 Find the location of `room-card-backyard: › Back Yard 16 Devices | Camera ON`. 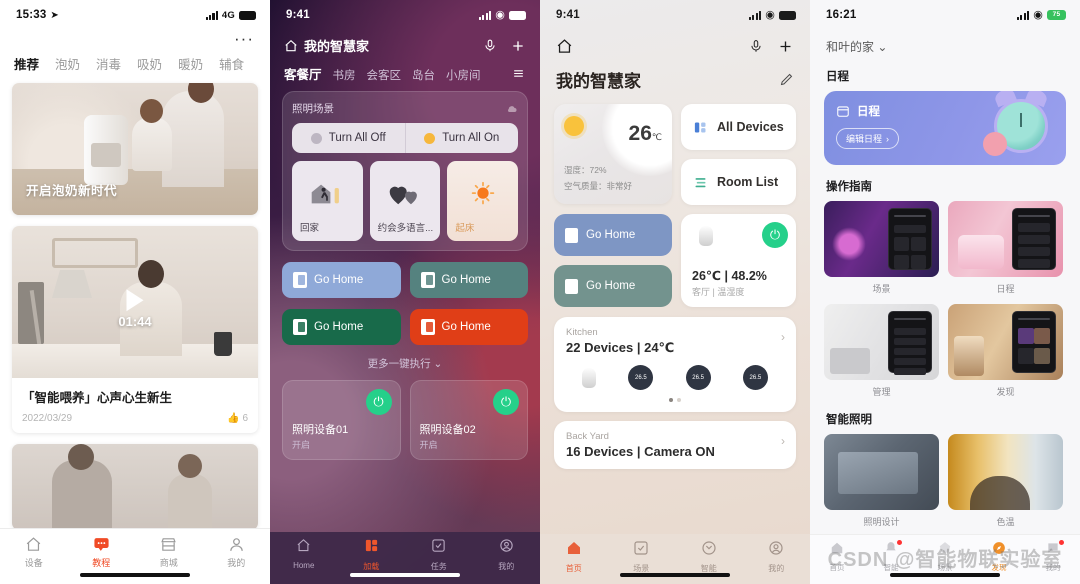

room-card-backyard: › Back Yard 16 Devices | Camera ON is located at coordinates (675, 445).